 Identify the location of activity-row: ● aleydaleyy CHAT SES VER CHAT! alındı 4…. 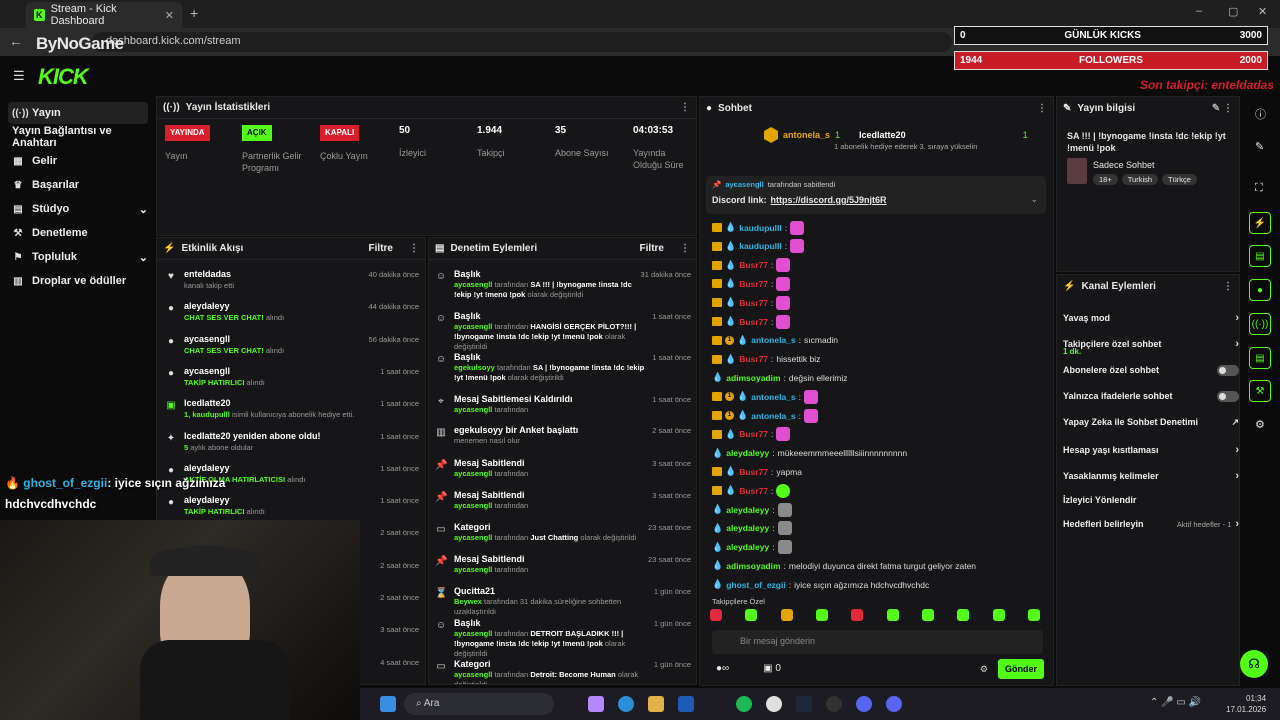
(292, 316).